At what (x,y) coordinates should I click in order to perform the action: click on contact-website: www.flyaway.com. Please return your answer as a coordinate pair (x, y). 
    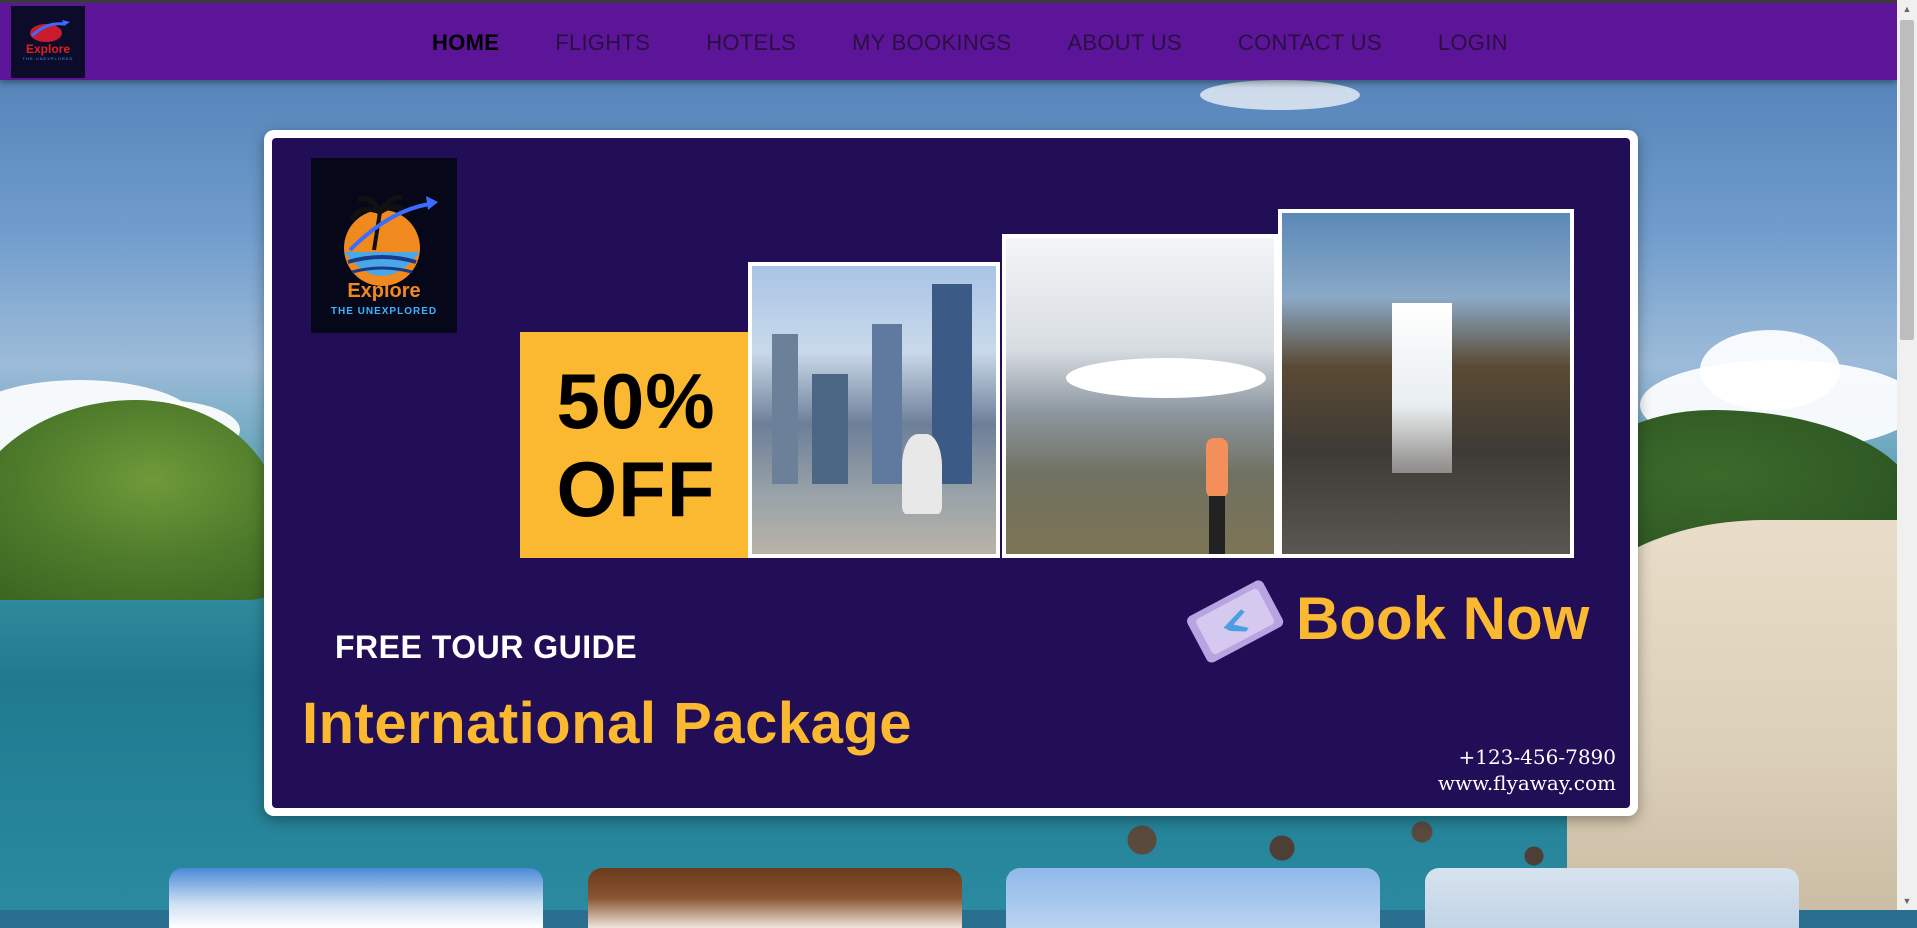
    Looking at the image, I should click on (1526, 783).